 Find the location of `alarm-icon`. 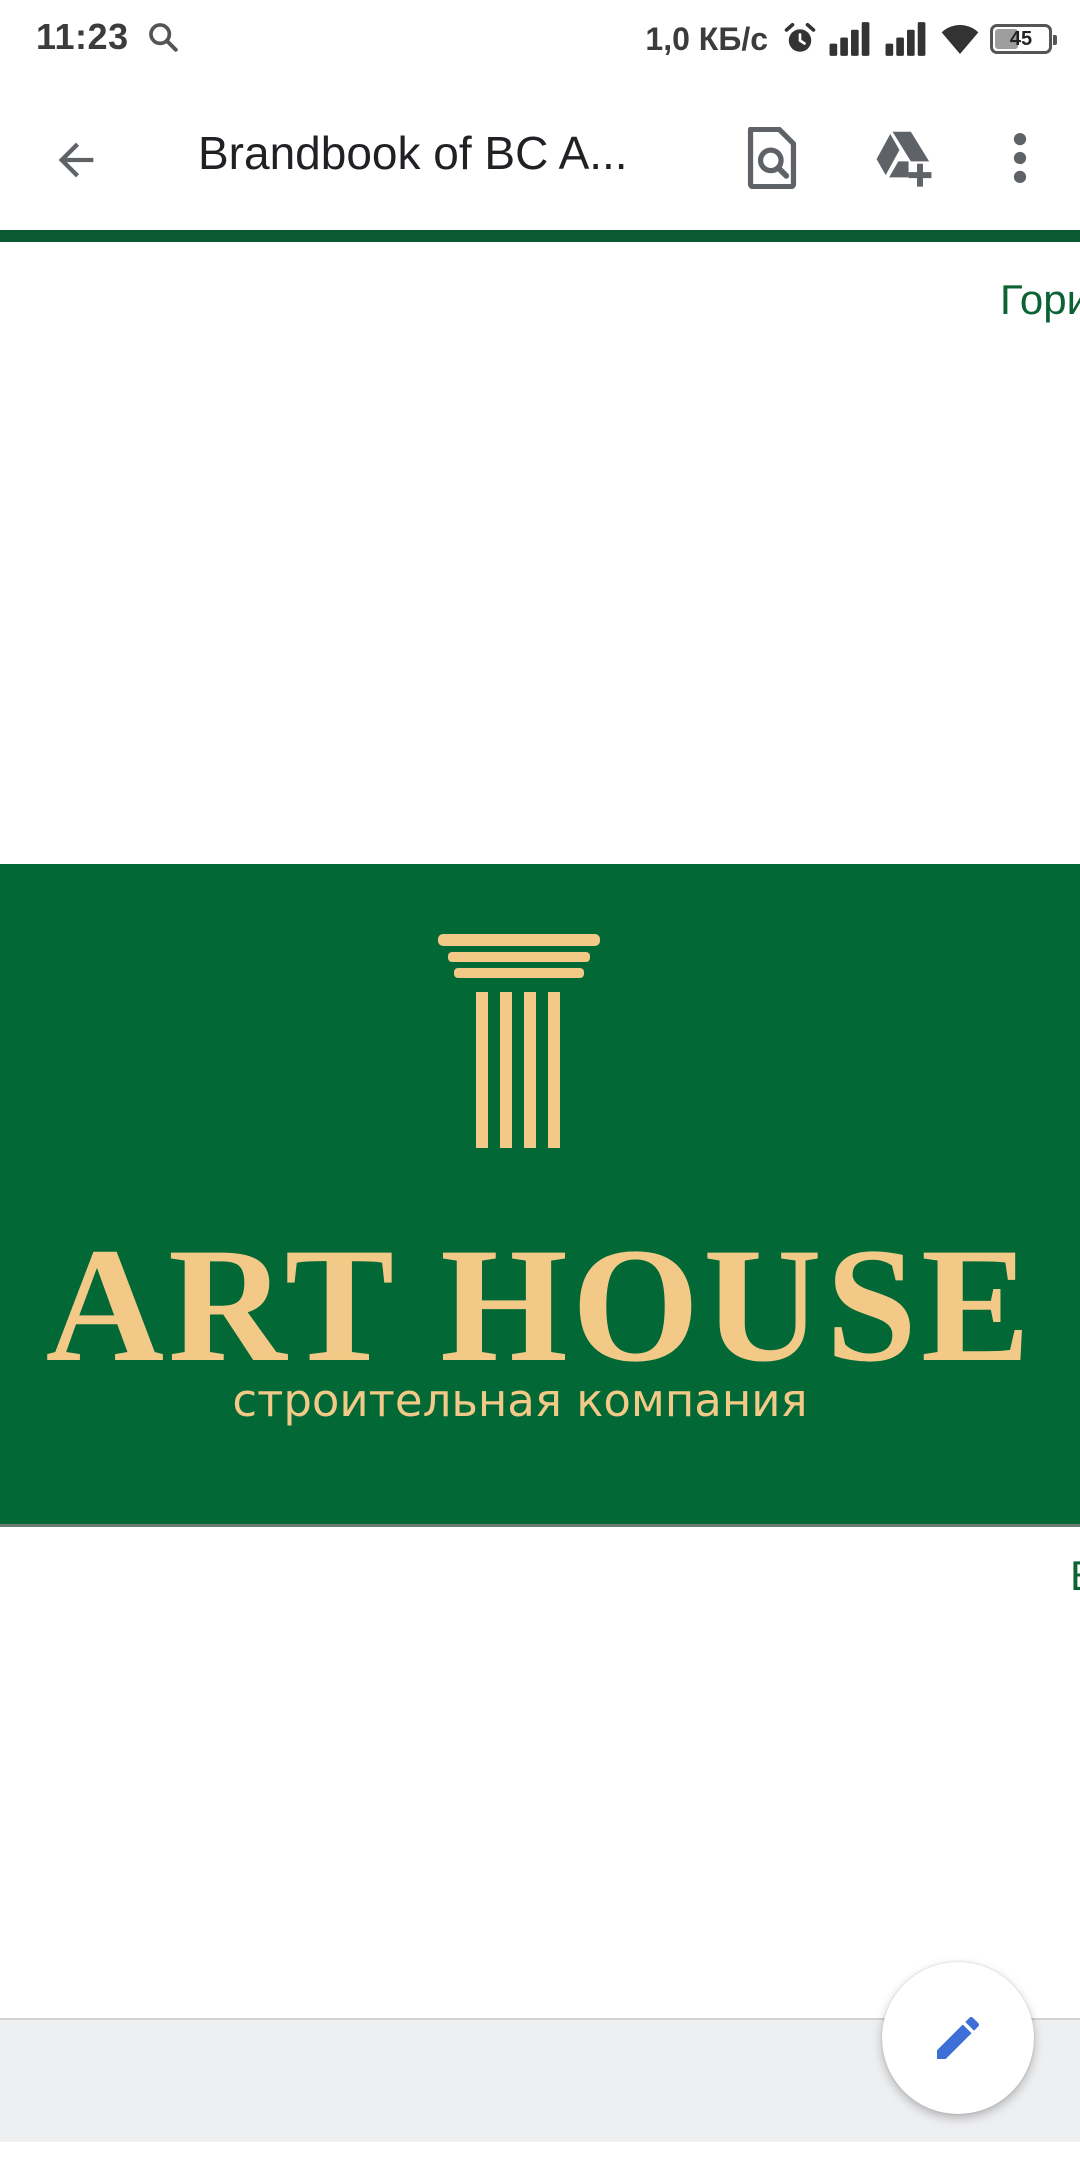

alarm-icon is located at coordinates (800, 37).